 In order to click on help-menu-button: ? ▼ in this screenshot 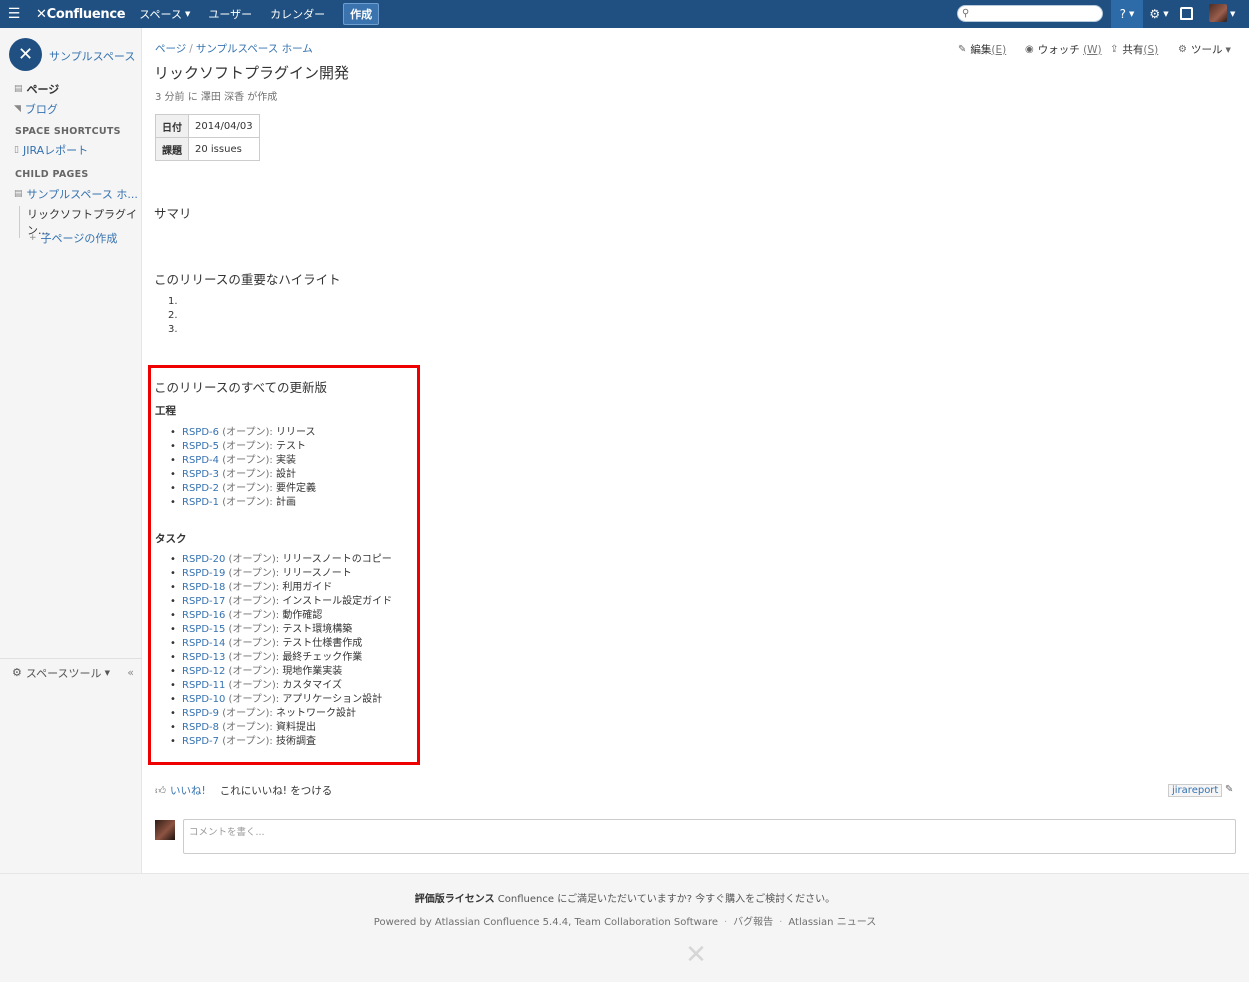, I will do `click(1127, 14)`.